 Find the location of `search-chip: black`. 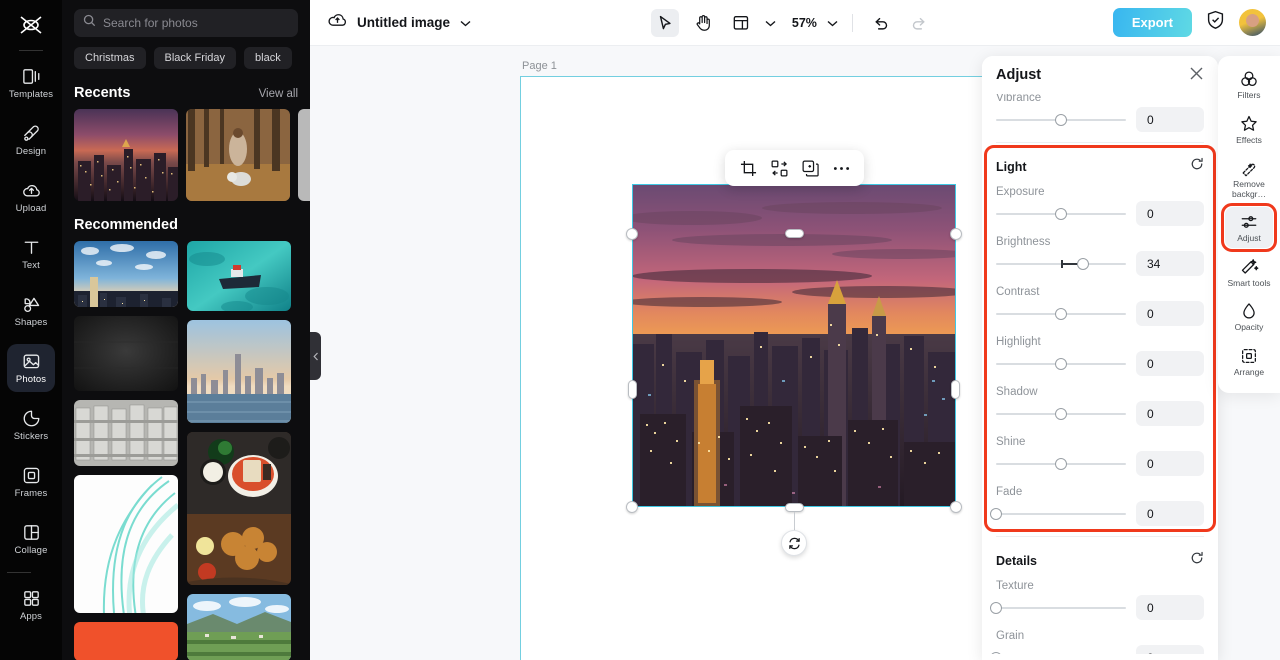

search-chip: black is located at coordinates (268, 58).